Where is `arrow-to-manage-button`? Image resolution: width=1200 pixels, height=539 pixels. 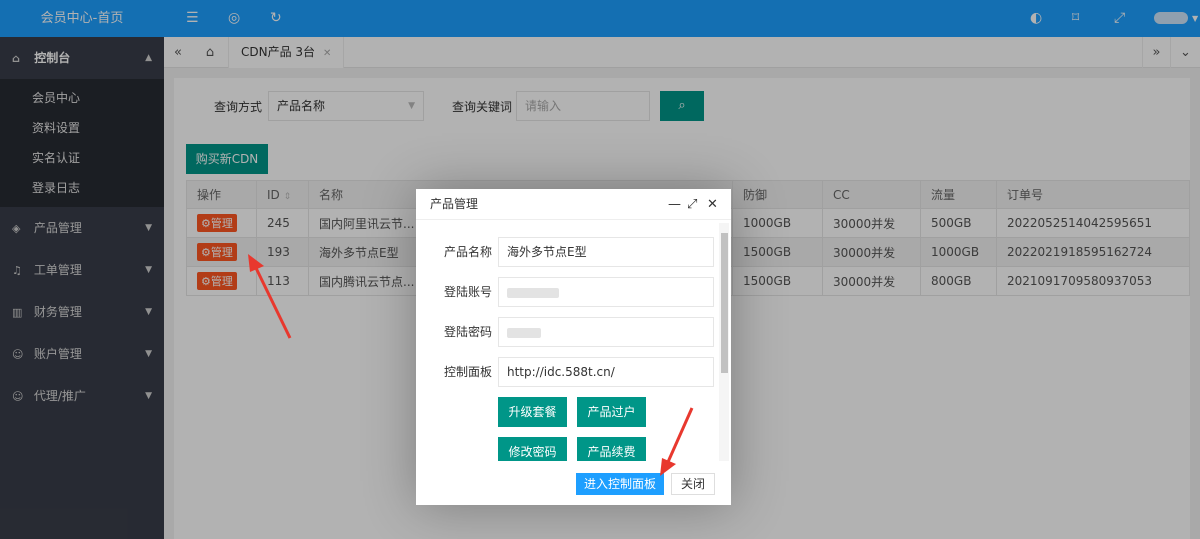
arrow-to-manage-button is located at coordinates (270, 296).